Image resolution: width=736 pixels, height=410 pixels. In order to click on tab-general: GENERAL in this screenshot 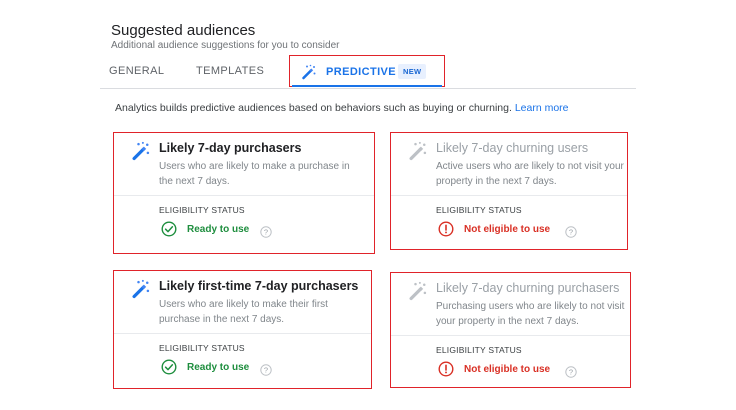, I will do `click(136, 71)`.